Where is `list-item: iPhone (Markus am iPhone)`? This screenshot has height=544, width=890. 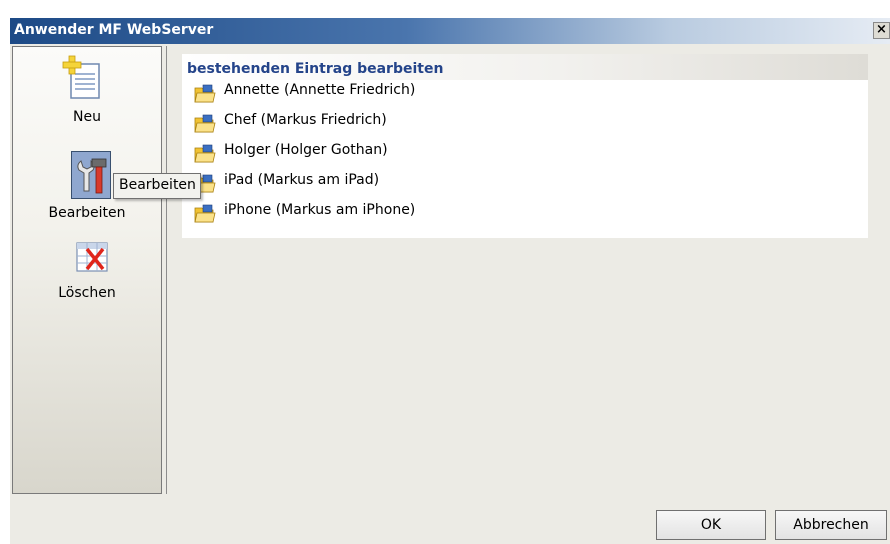
list-item: iPhone (Markus am iPhone) is located at coordinates (494, 214).